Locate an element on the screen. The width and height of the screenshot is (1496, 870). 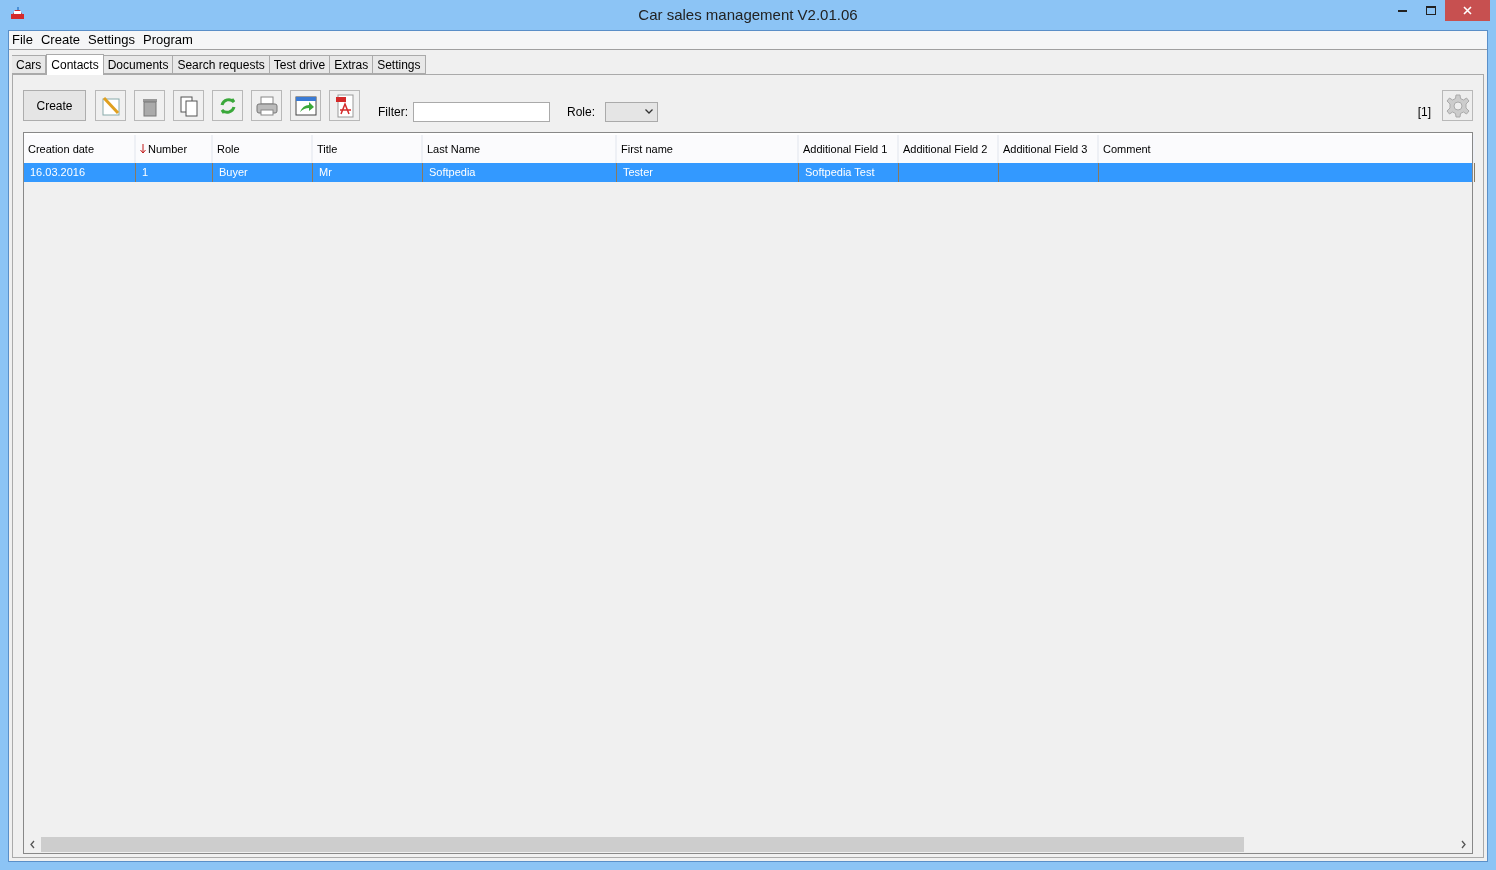
copy-button is located at coordinates (188, 105).